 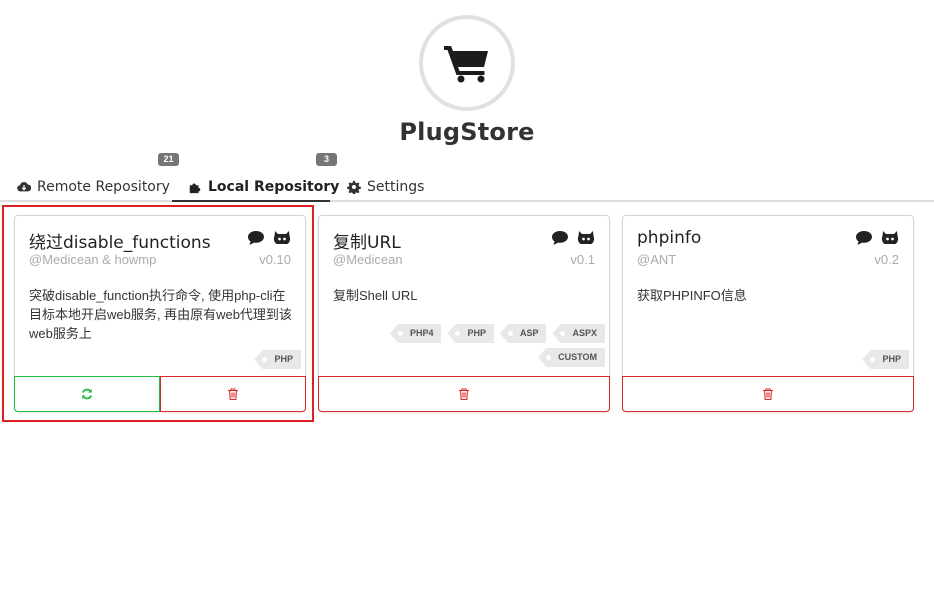 I want to click on plugin-card-phpinfo: phpinfo @ANT v0.2 获取PHPINFO信息 PHP, so click(x=768, y=313).